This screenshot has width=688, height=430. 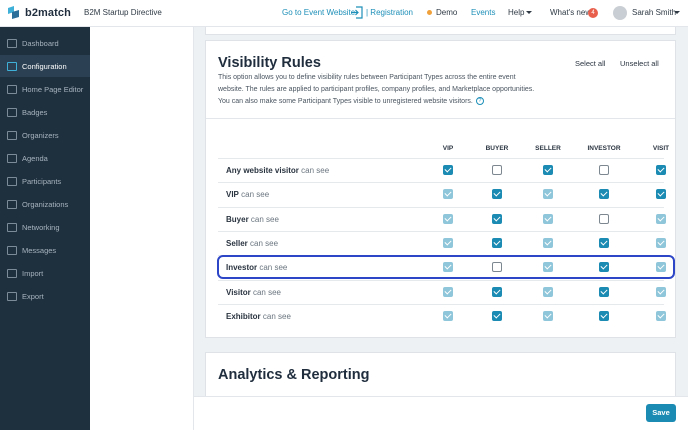 What do you see at coordinates (389, 12) in the screenshot?
I see `registration-link: | Registration` at bounding box center [389, 12].